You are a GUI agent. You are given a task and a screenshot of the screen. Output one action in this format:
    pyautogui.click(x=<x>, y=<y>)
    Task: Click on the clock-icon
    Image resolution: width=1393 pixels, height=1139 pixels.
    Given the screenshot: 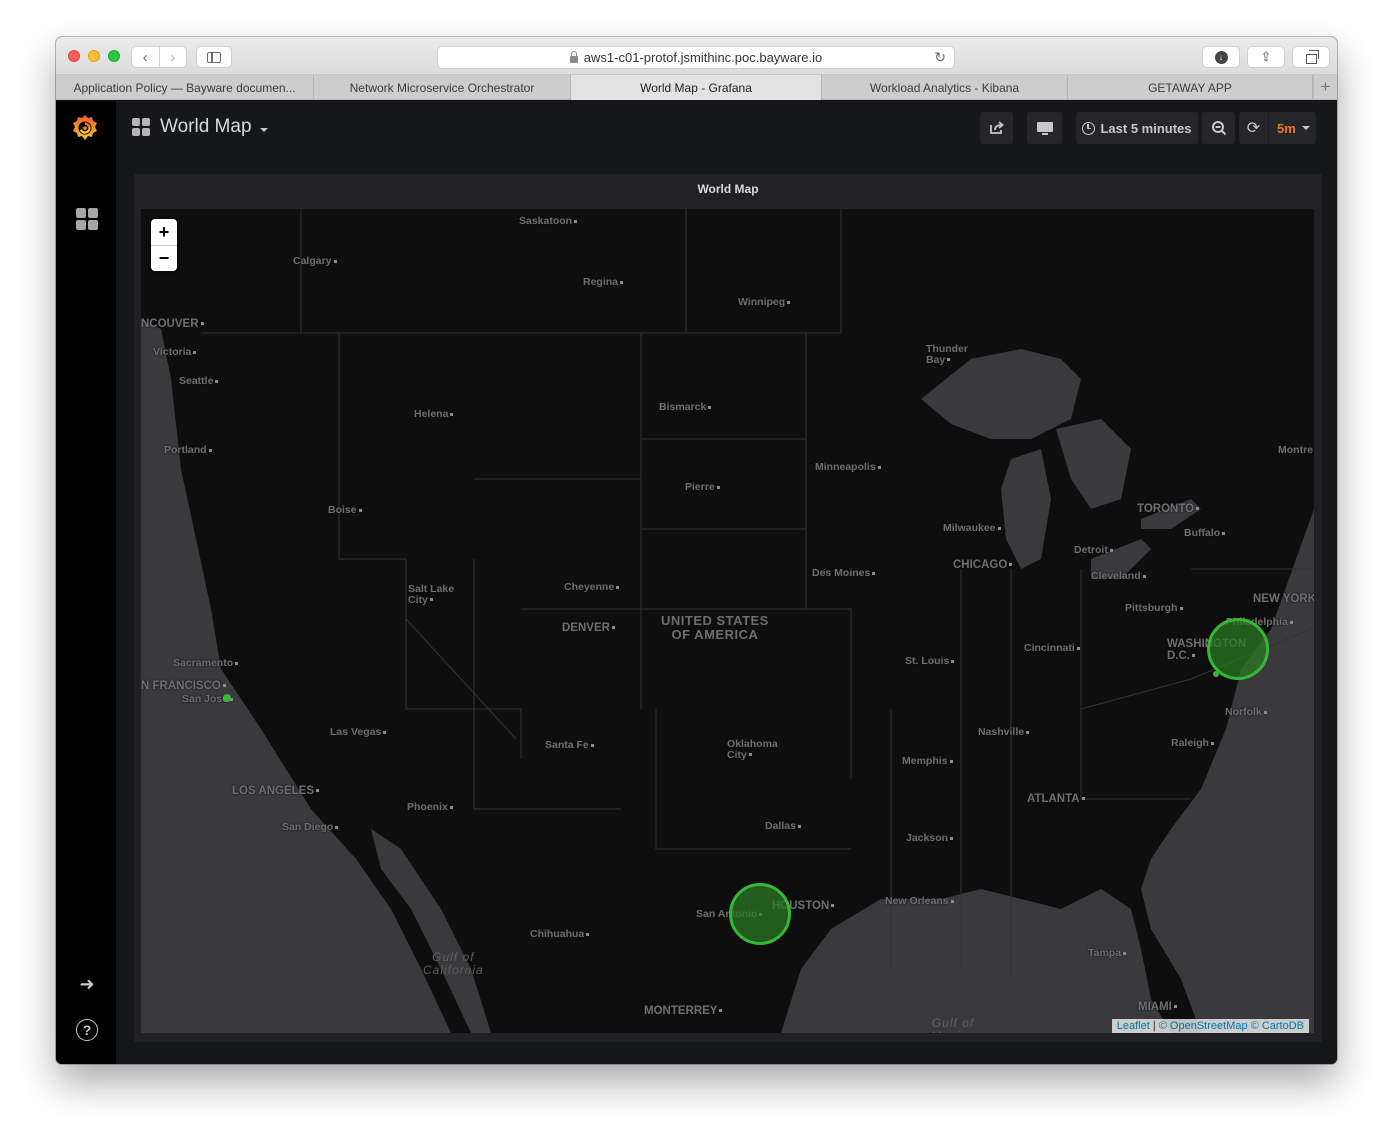 What is the action you would take?
    pyautogui.click(x=1089, y=128)
    